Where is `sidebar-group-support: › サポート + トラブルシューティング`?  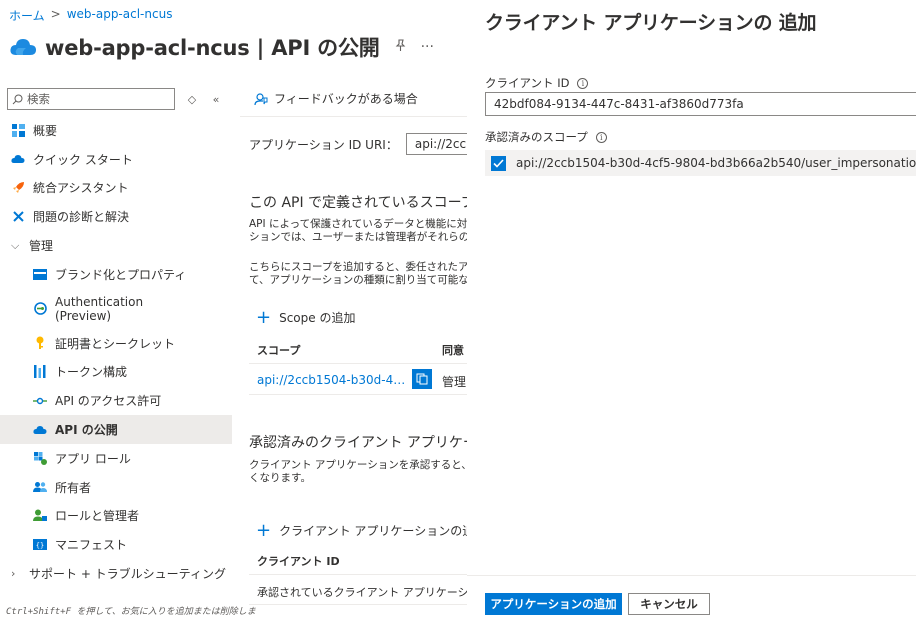
sidebar-group-support: › サポート + トラブルシューティング is located at coordinates (116, 573).